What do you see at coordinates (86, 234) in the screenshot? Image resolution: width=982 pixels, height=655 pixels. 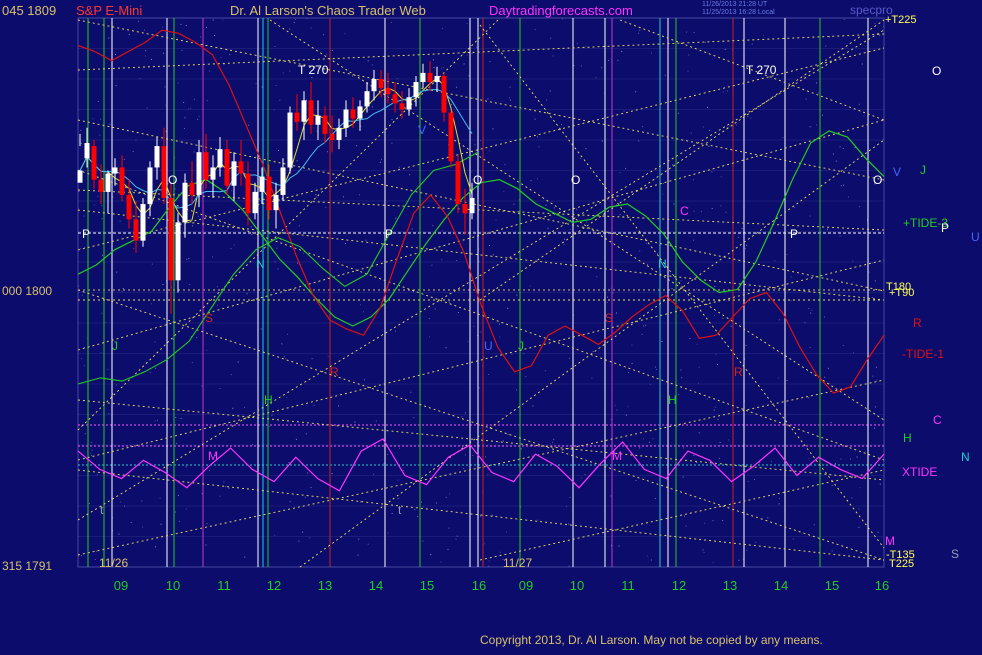 I see `chart-annotation-label: P` at bounding box center [86, 234].